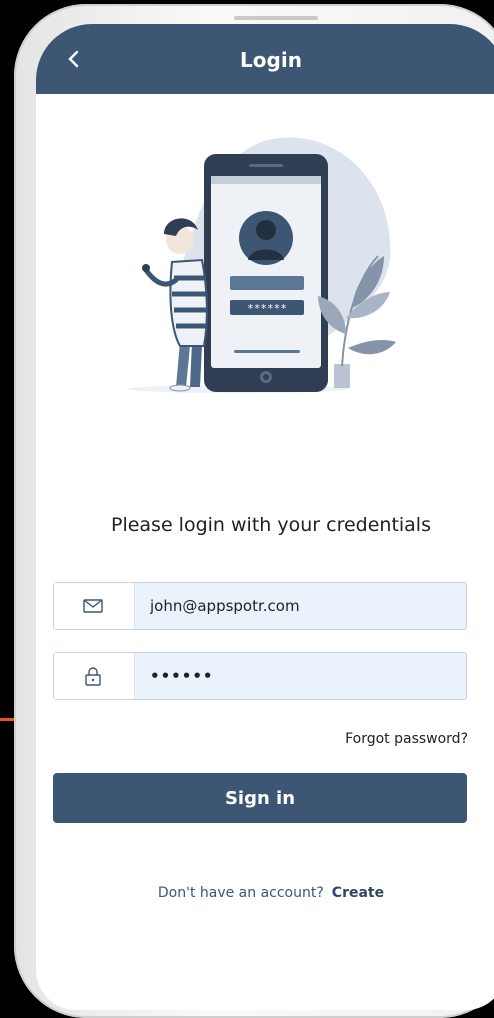 The width and height of the screenshot is (494, 1018). What do you see at coordinates (75, 59) in the screenshot?
I see `chevron-left-icon` at bounding box center [75, 59].